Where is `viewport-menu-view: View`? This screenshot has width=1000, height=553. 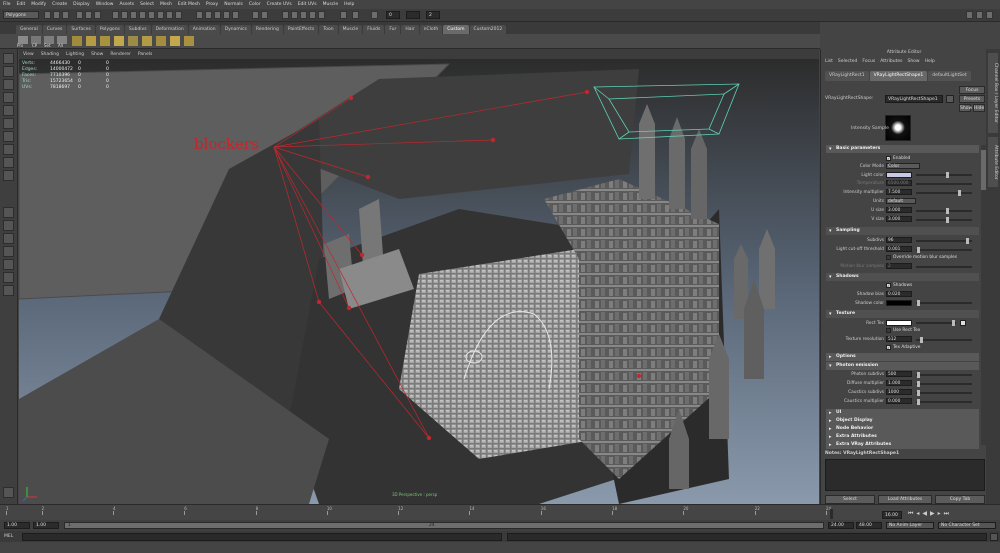
viewport-menu-view: View is located at coordinates (28, 54).